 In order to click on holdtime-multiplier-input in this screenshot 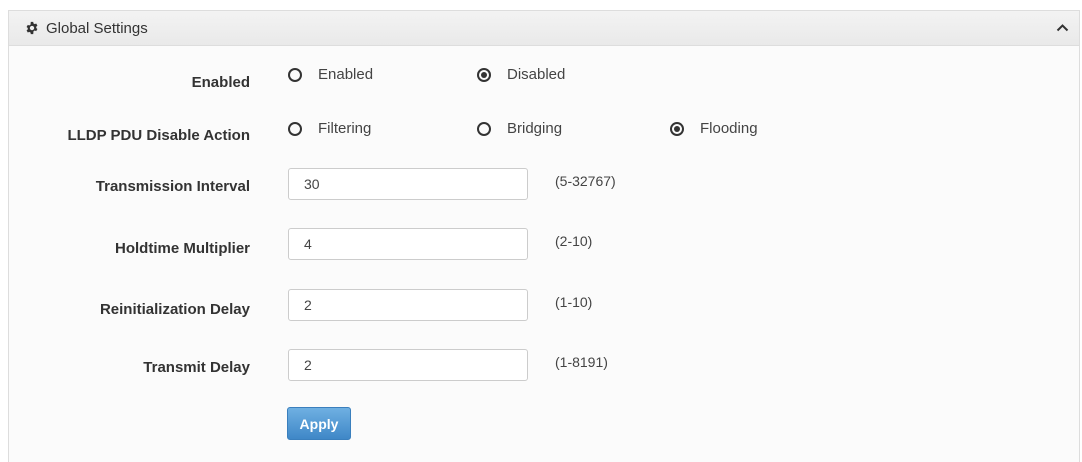, I will do `click(408, 244)`.